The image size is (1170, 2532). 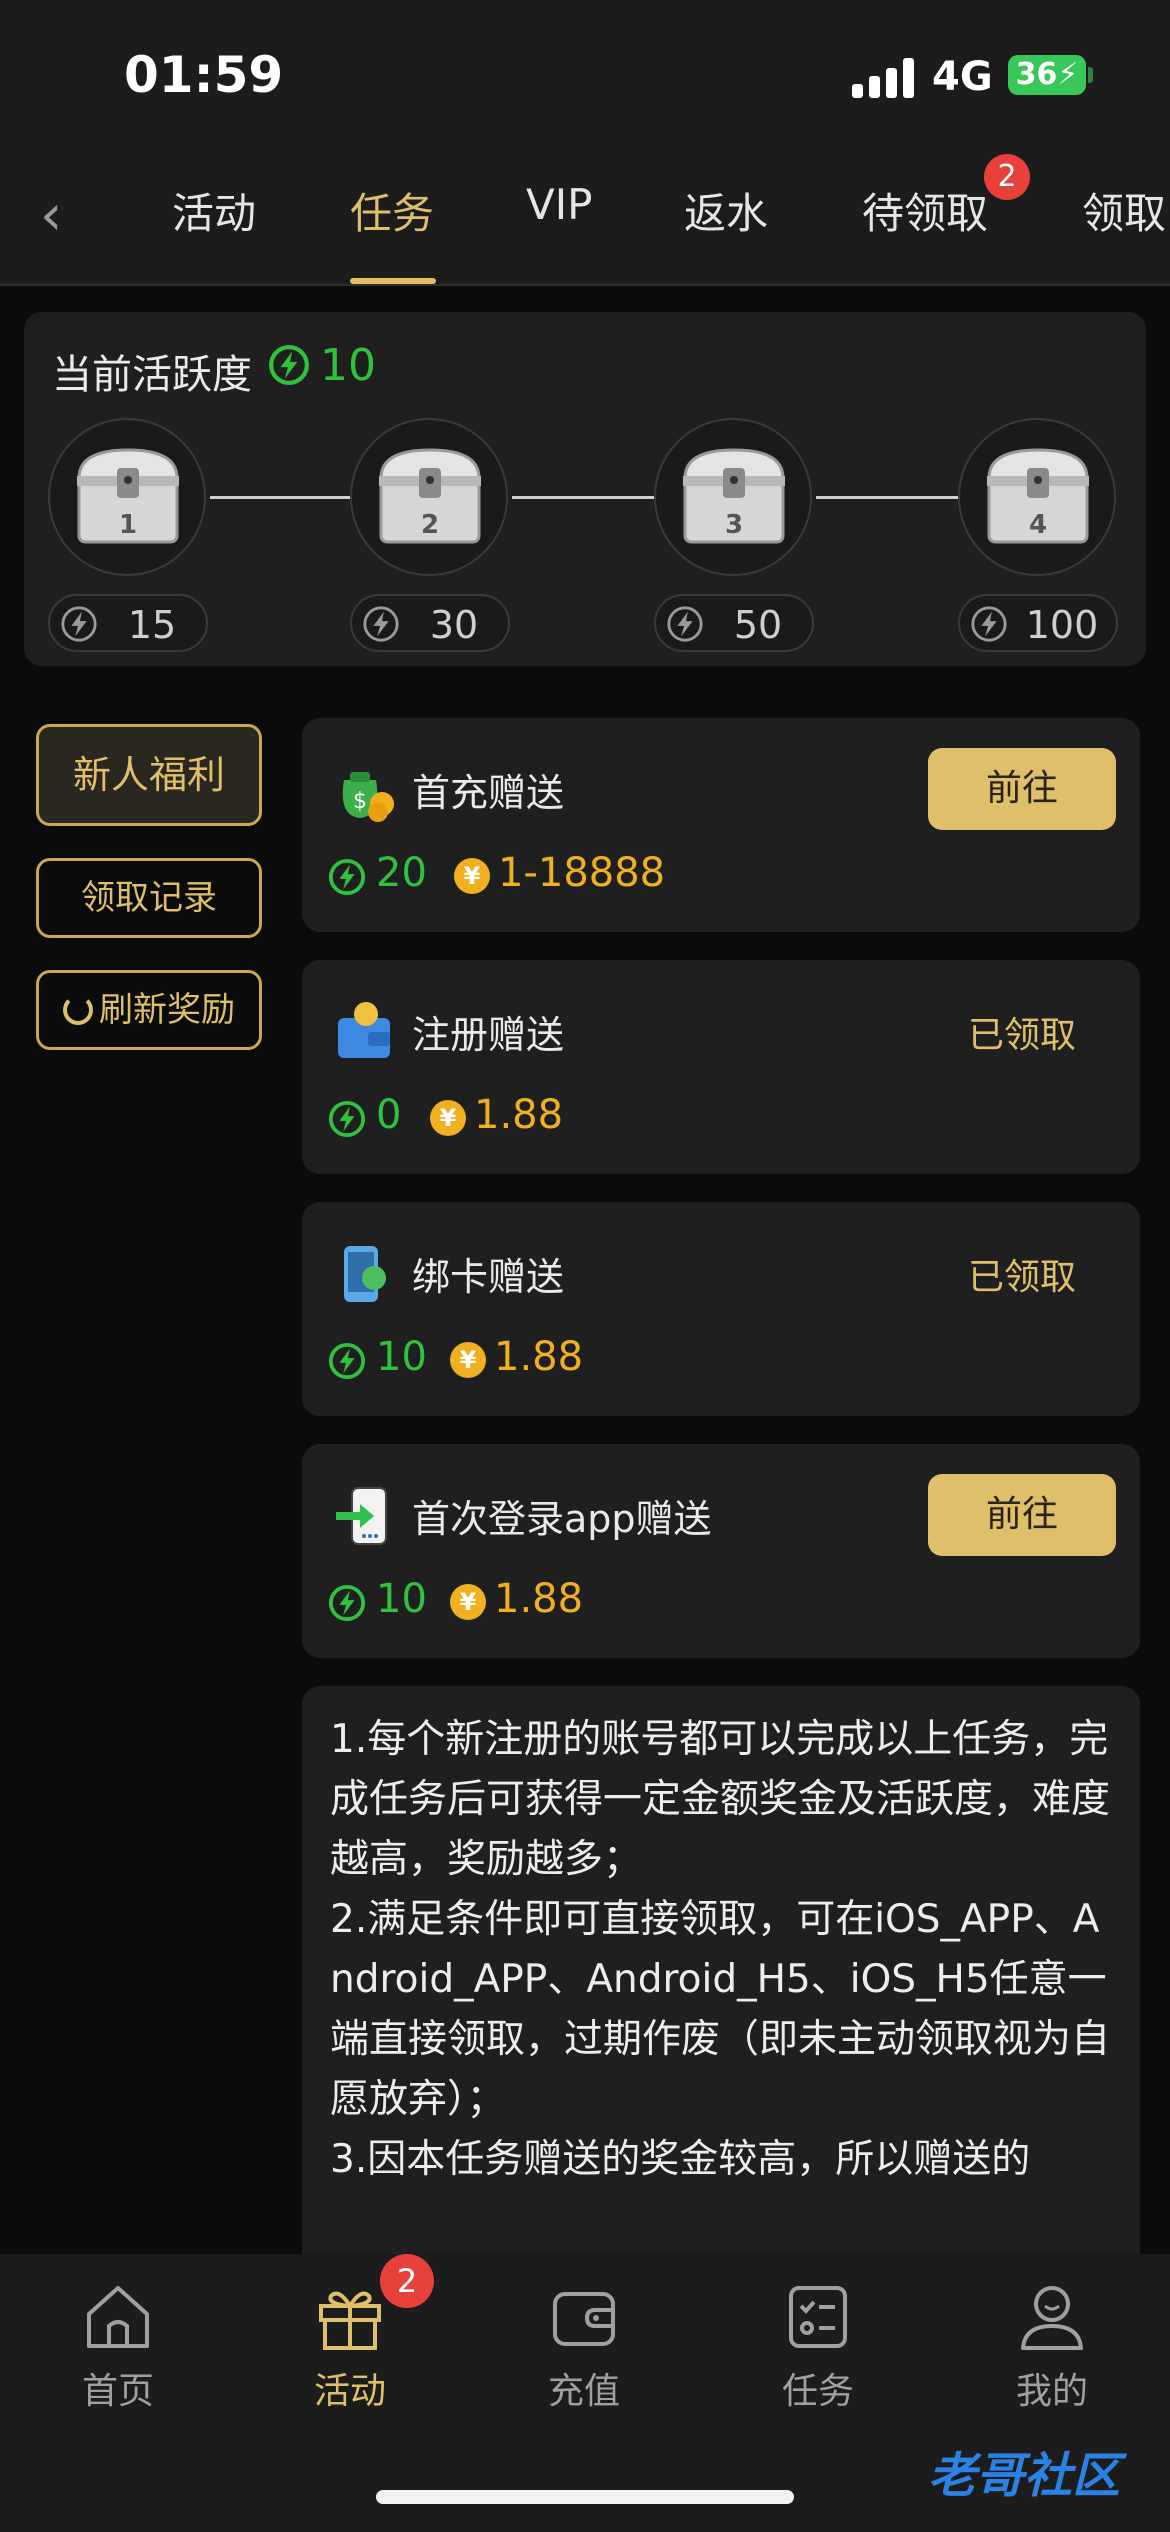 I want to click on app-login-icon, so click(x=361, y=1516).